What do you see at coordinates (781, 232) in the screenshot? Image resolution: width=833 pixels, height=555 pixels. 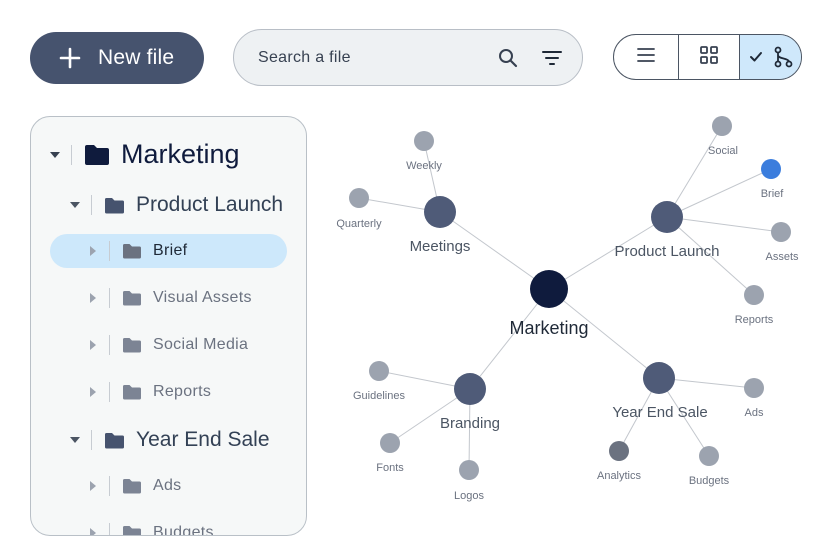 I see `graph-node-assets` at bounding box center [781, 232].